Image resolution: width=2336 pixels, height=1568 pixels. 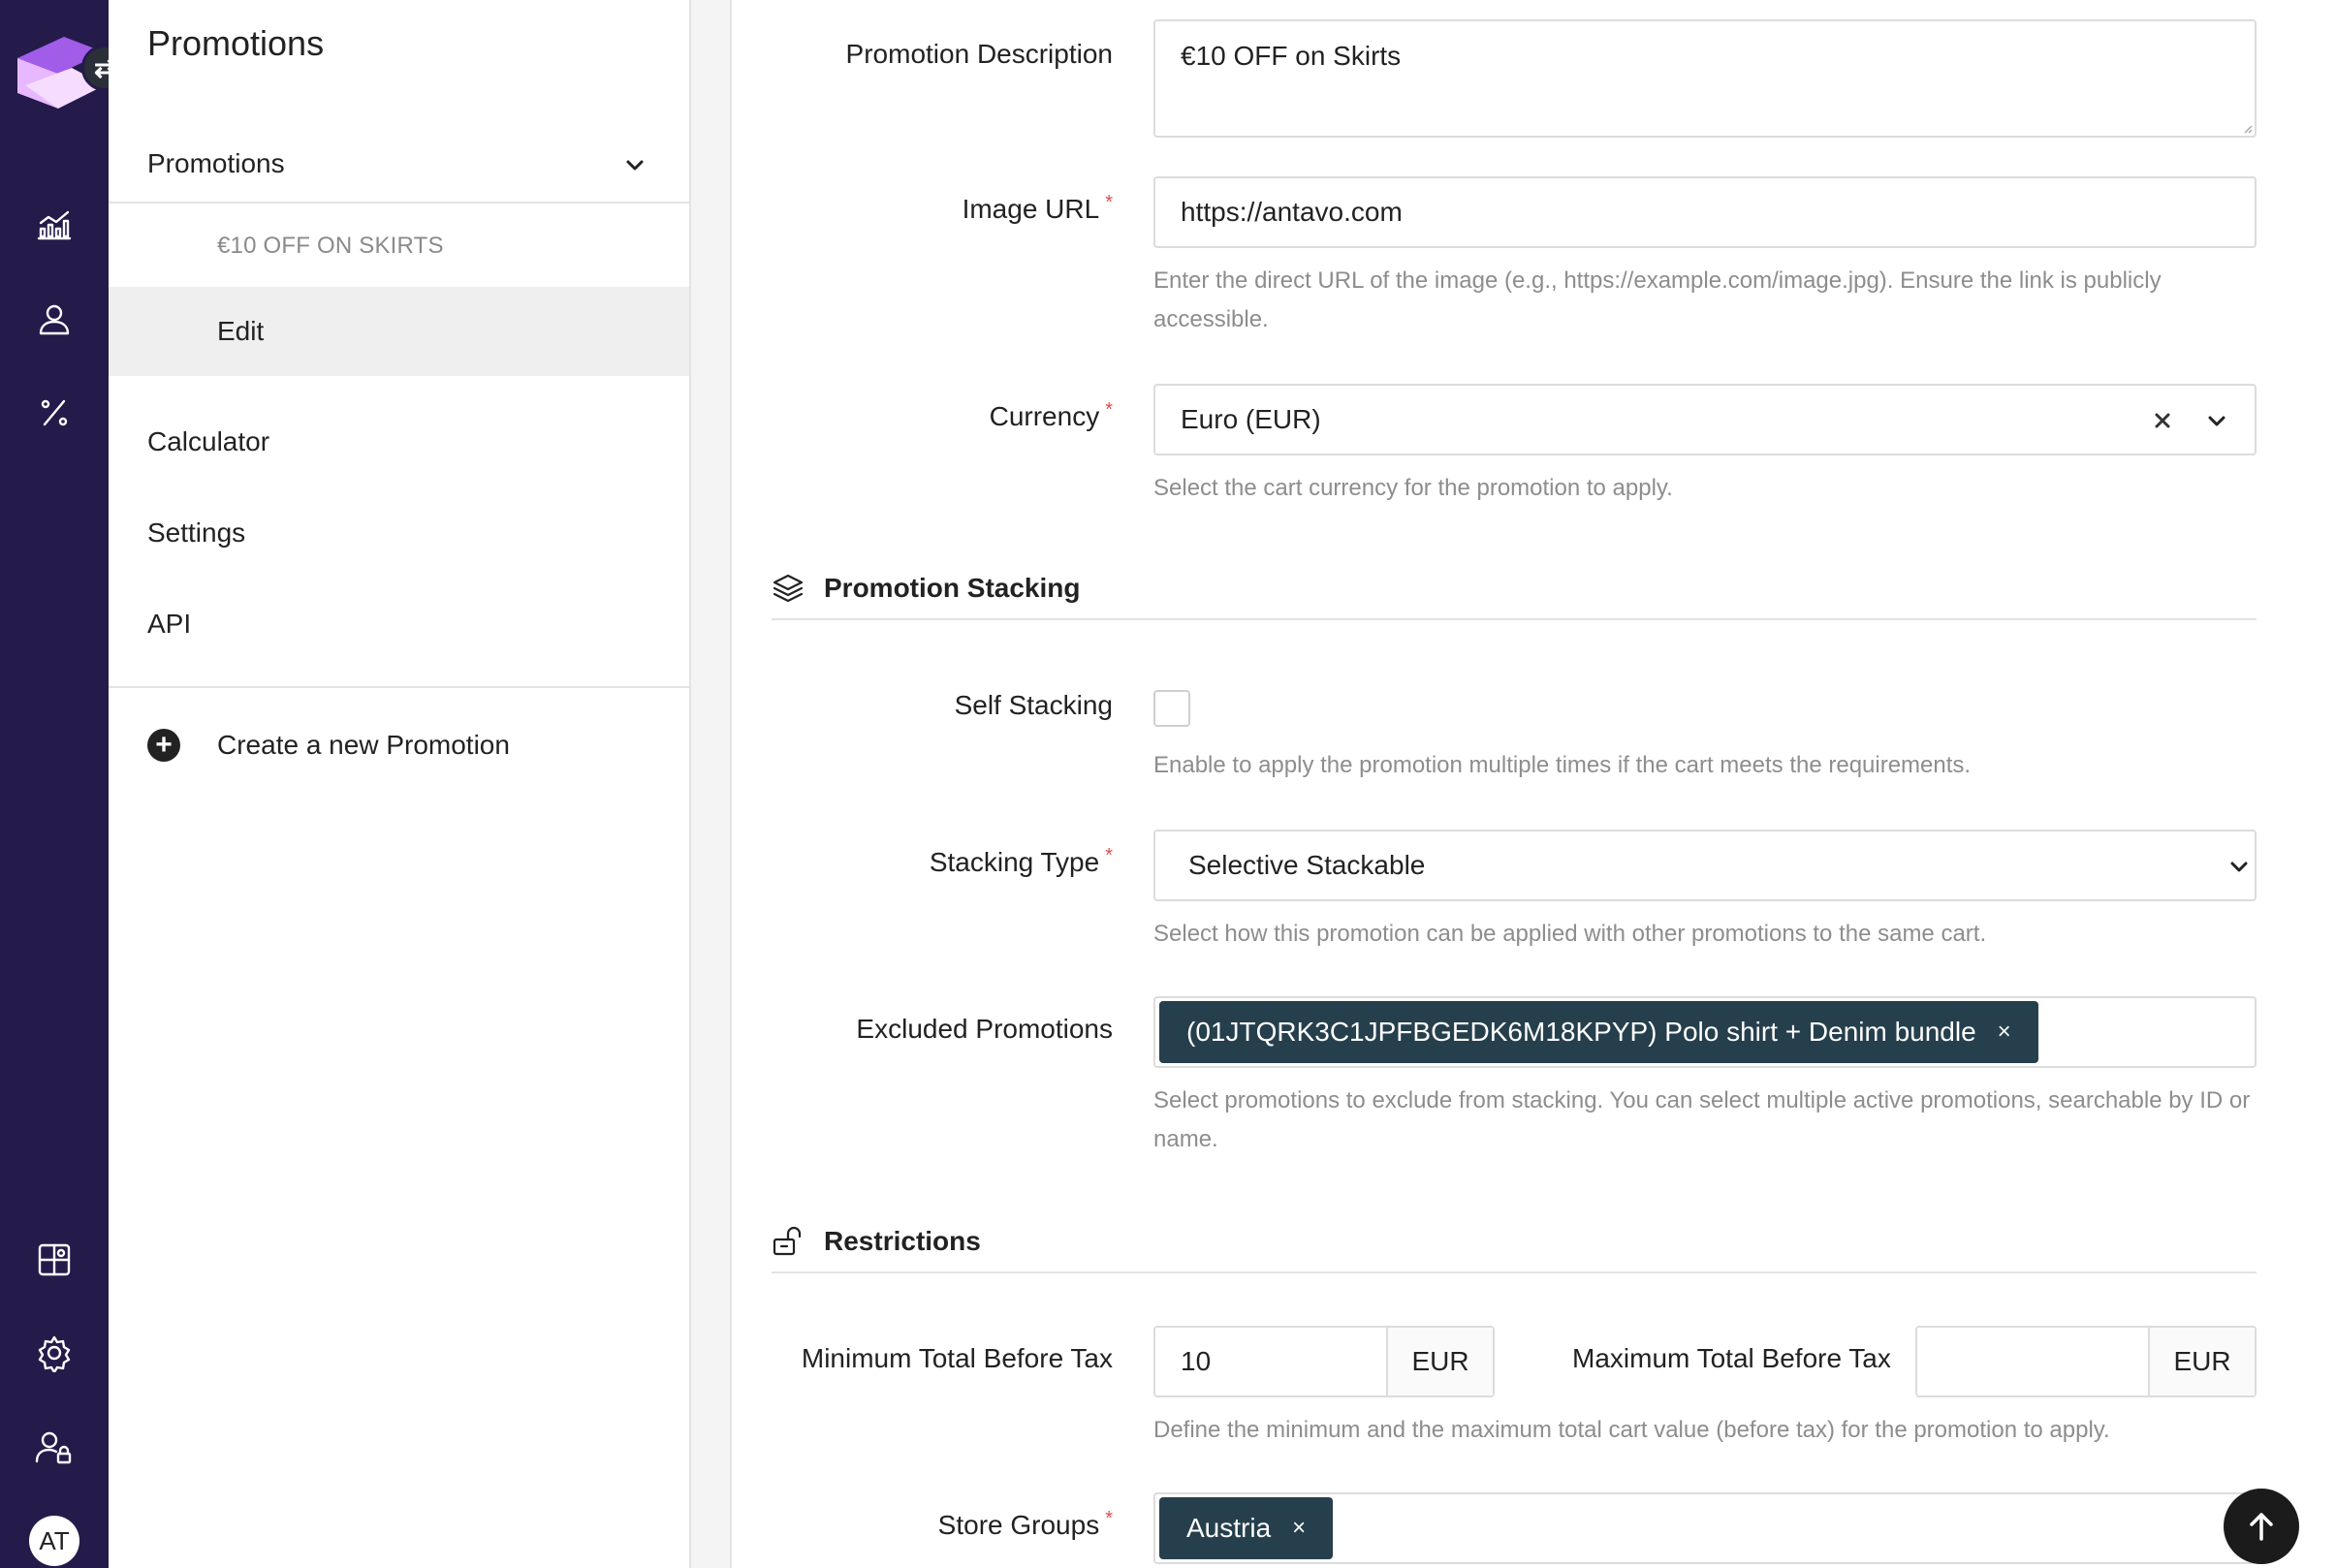 What do you see at coordinates (169, 625) in the screenshot?
I see `sidebar-item-api: API` at bounding box center [169, 625].